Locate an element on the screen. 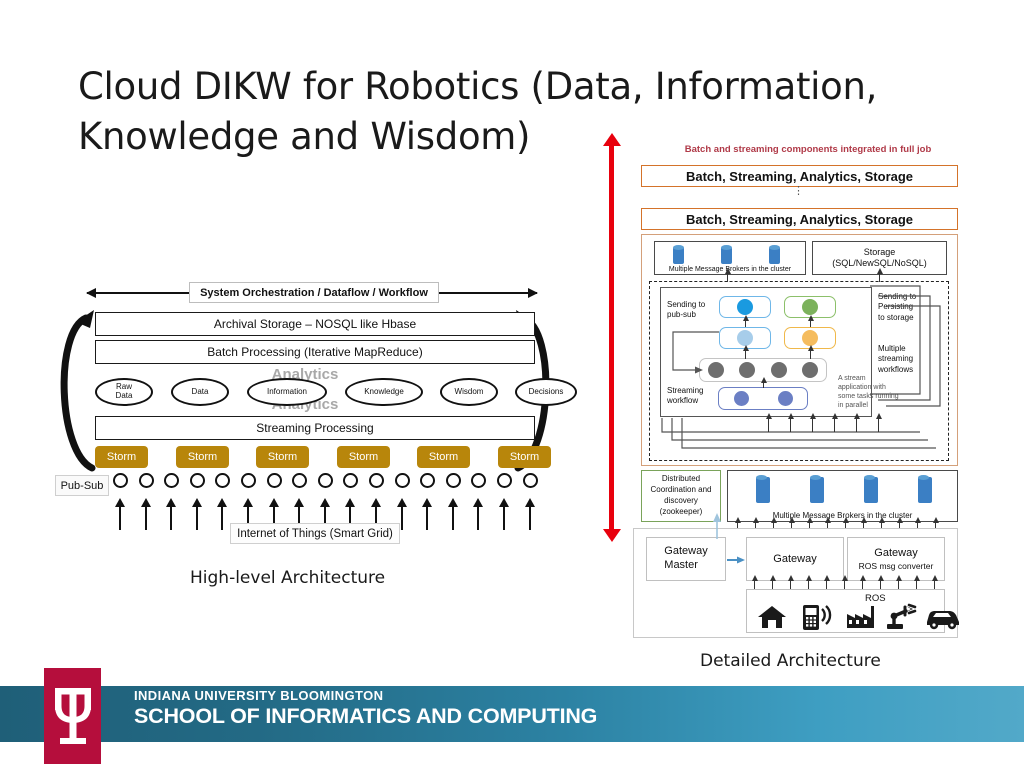 The image size is (1024, 768). loopback-connector is located at coordinates (695, 352).